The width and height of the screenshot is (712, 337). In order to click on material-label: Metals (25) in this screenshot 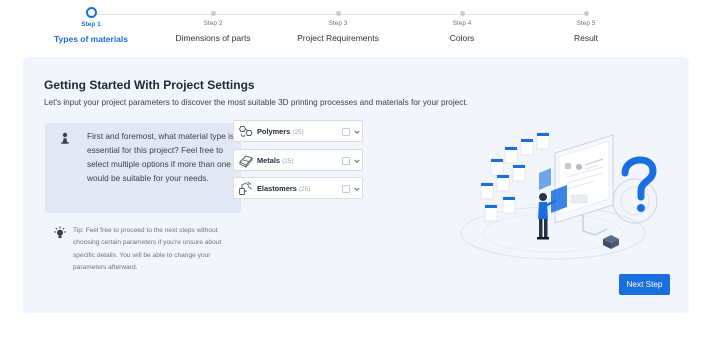, I will do `click(275, 160)`.